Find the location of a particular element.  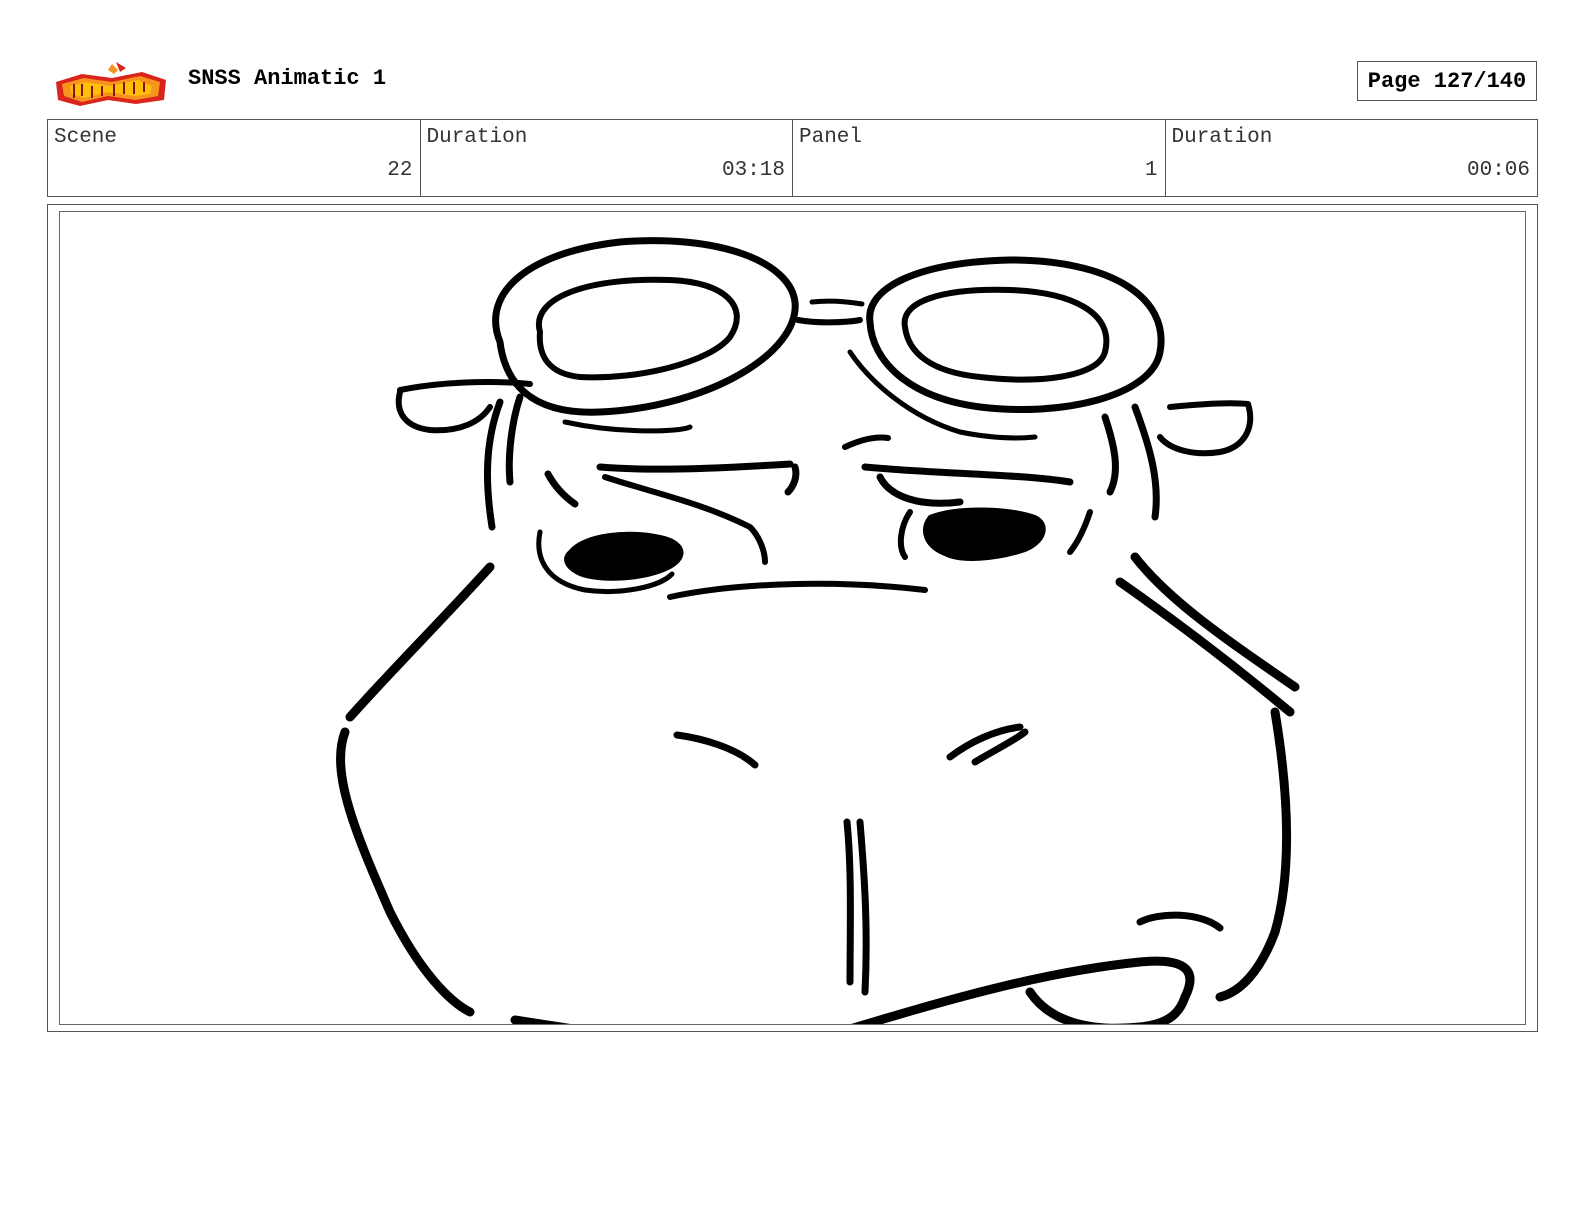

document-title: SNSS Animatic 1 is located at coordinates (287, 78).